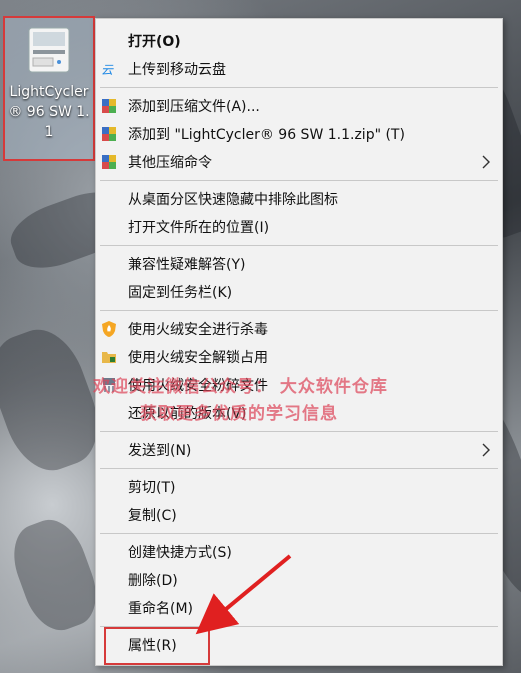  I want to click on pointer-arrow-annotation, so click(243, 594).